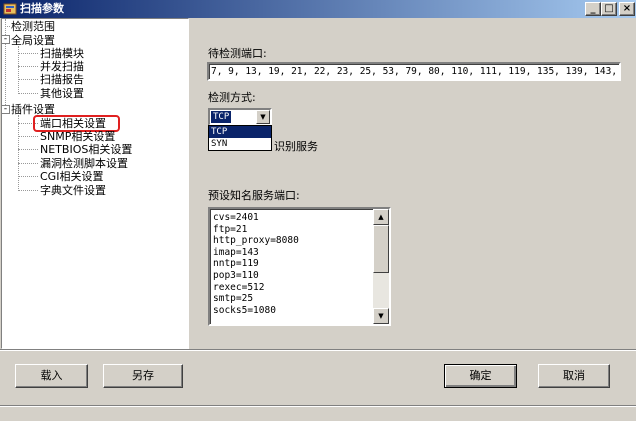 This screenshot has width=636, height=421. What do you see at coordinates (232, 97) in the screenshot?
I see `method-label: 检测方式:` at bounding box center [232, 97].